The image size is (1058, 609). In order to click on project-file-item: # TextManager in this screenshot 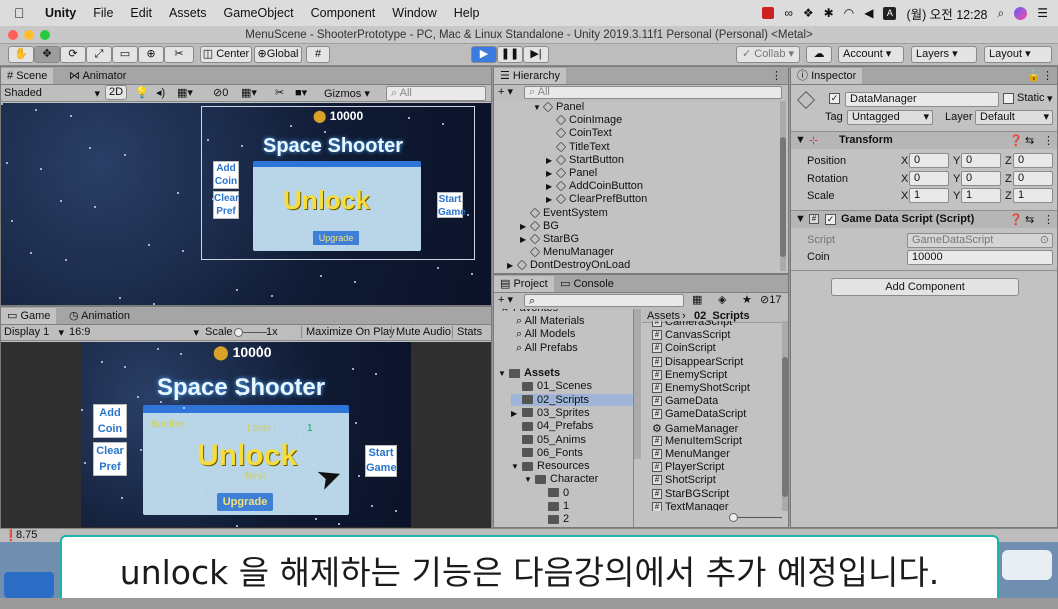, I will do `click(690, 506)`.